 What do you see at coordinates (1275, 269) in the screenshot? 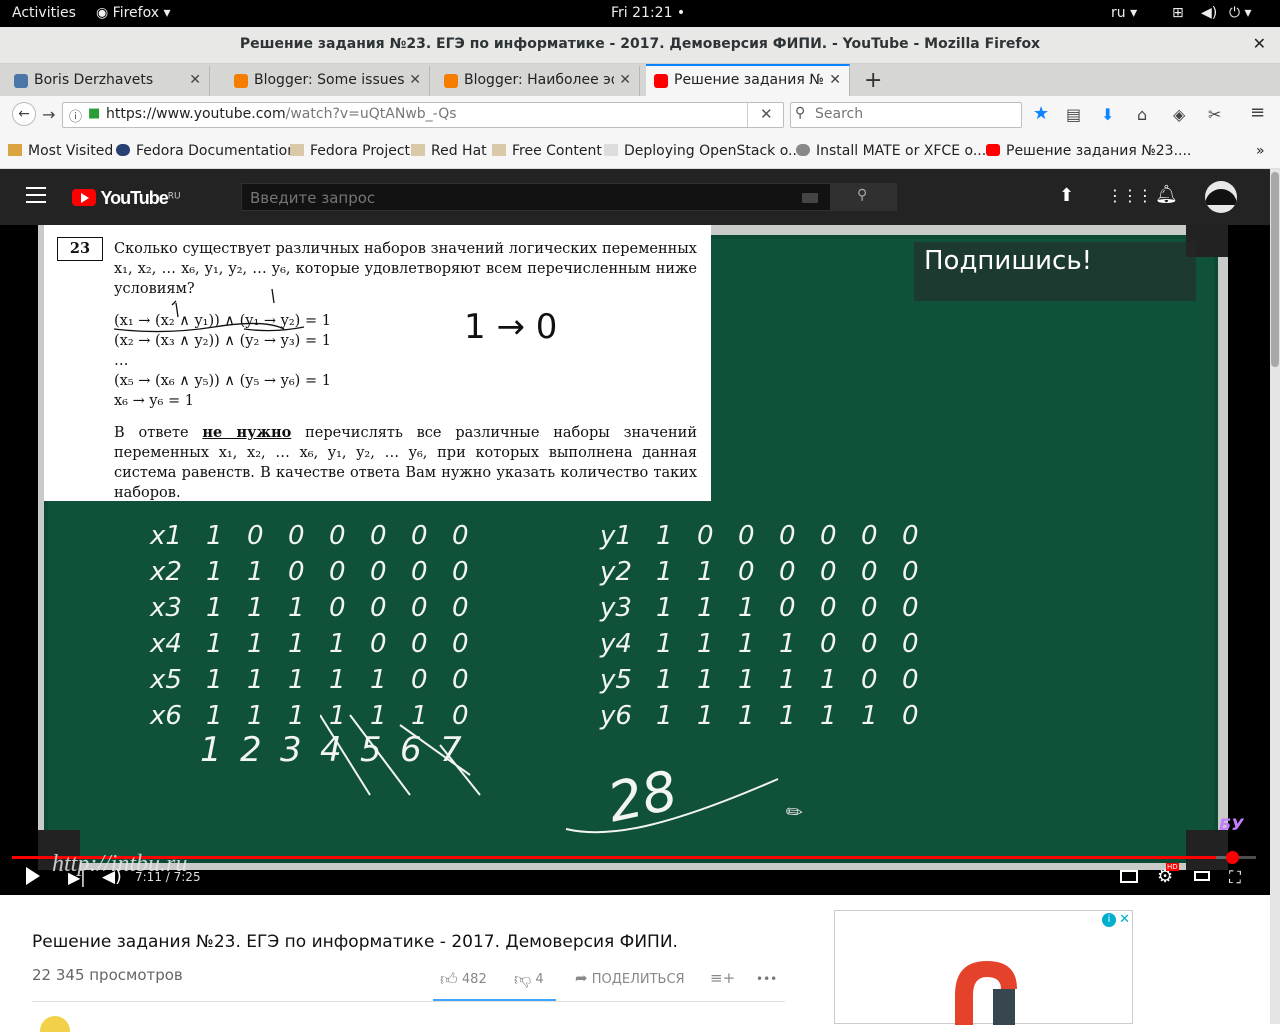
I see `scrollbar-thumb` at bounding box center [1275, 269].